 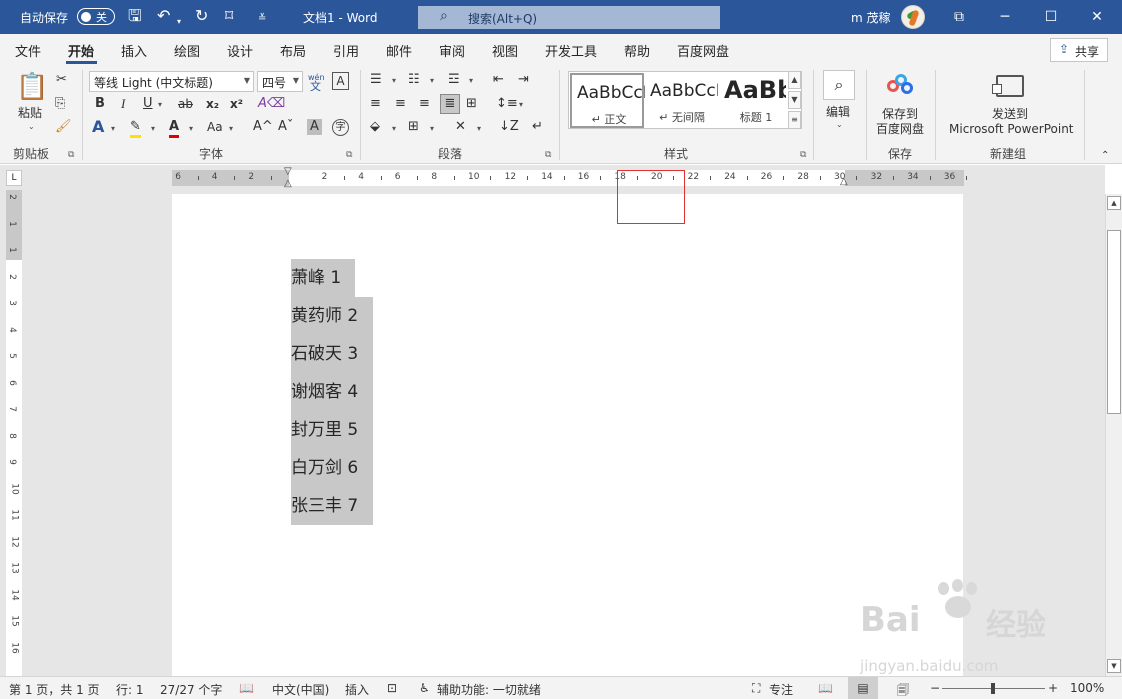 What do you see at coordinates (179, 22) in the screenshot?
I see `undo-dropdown-icon: ▾` at bounding box center [179, 22].